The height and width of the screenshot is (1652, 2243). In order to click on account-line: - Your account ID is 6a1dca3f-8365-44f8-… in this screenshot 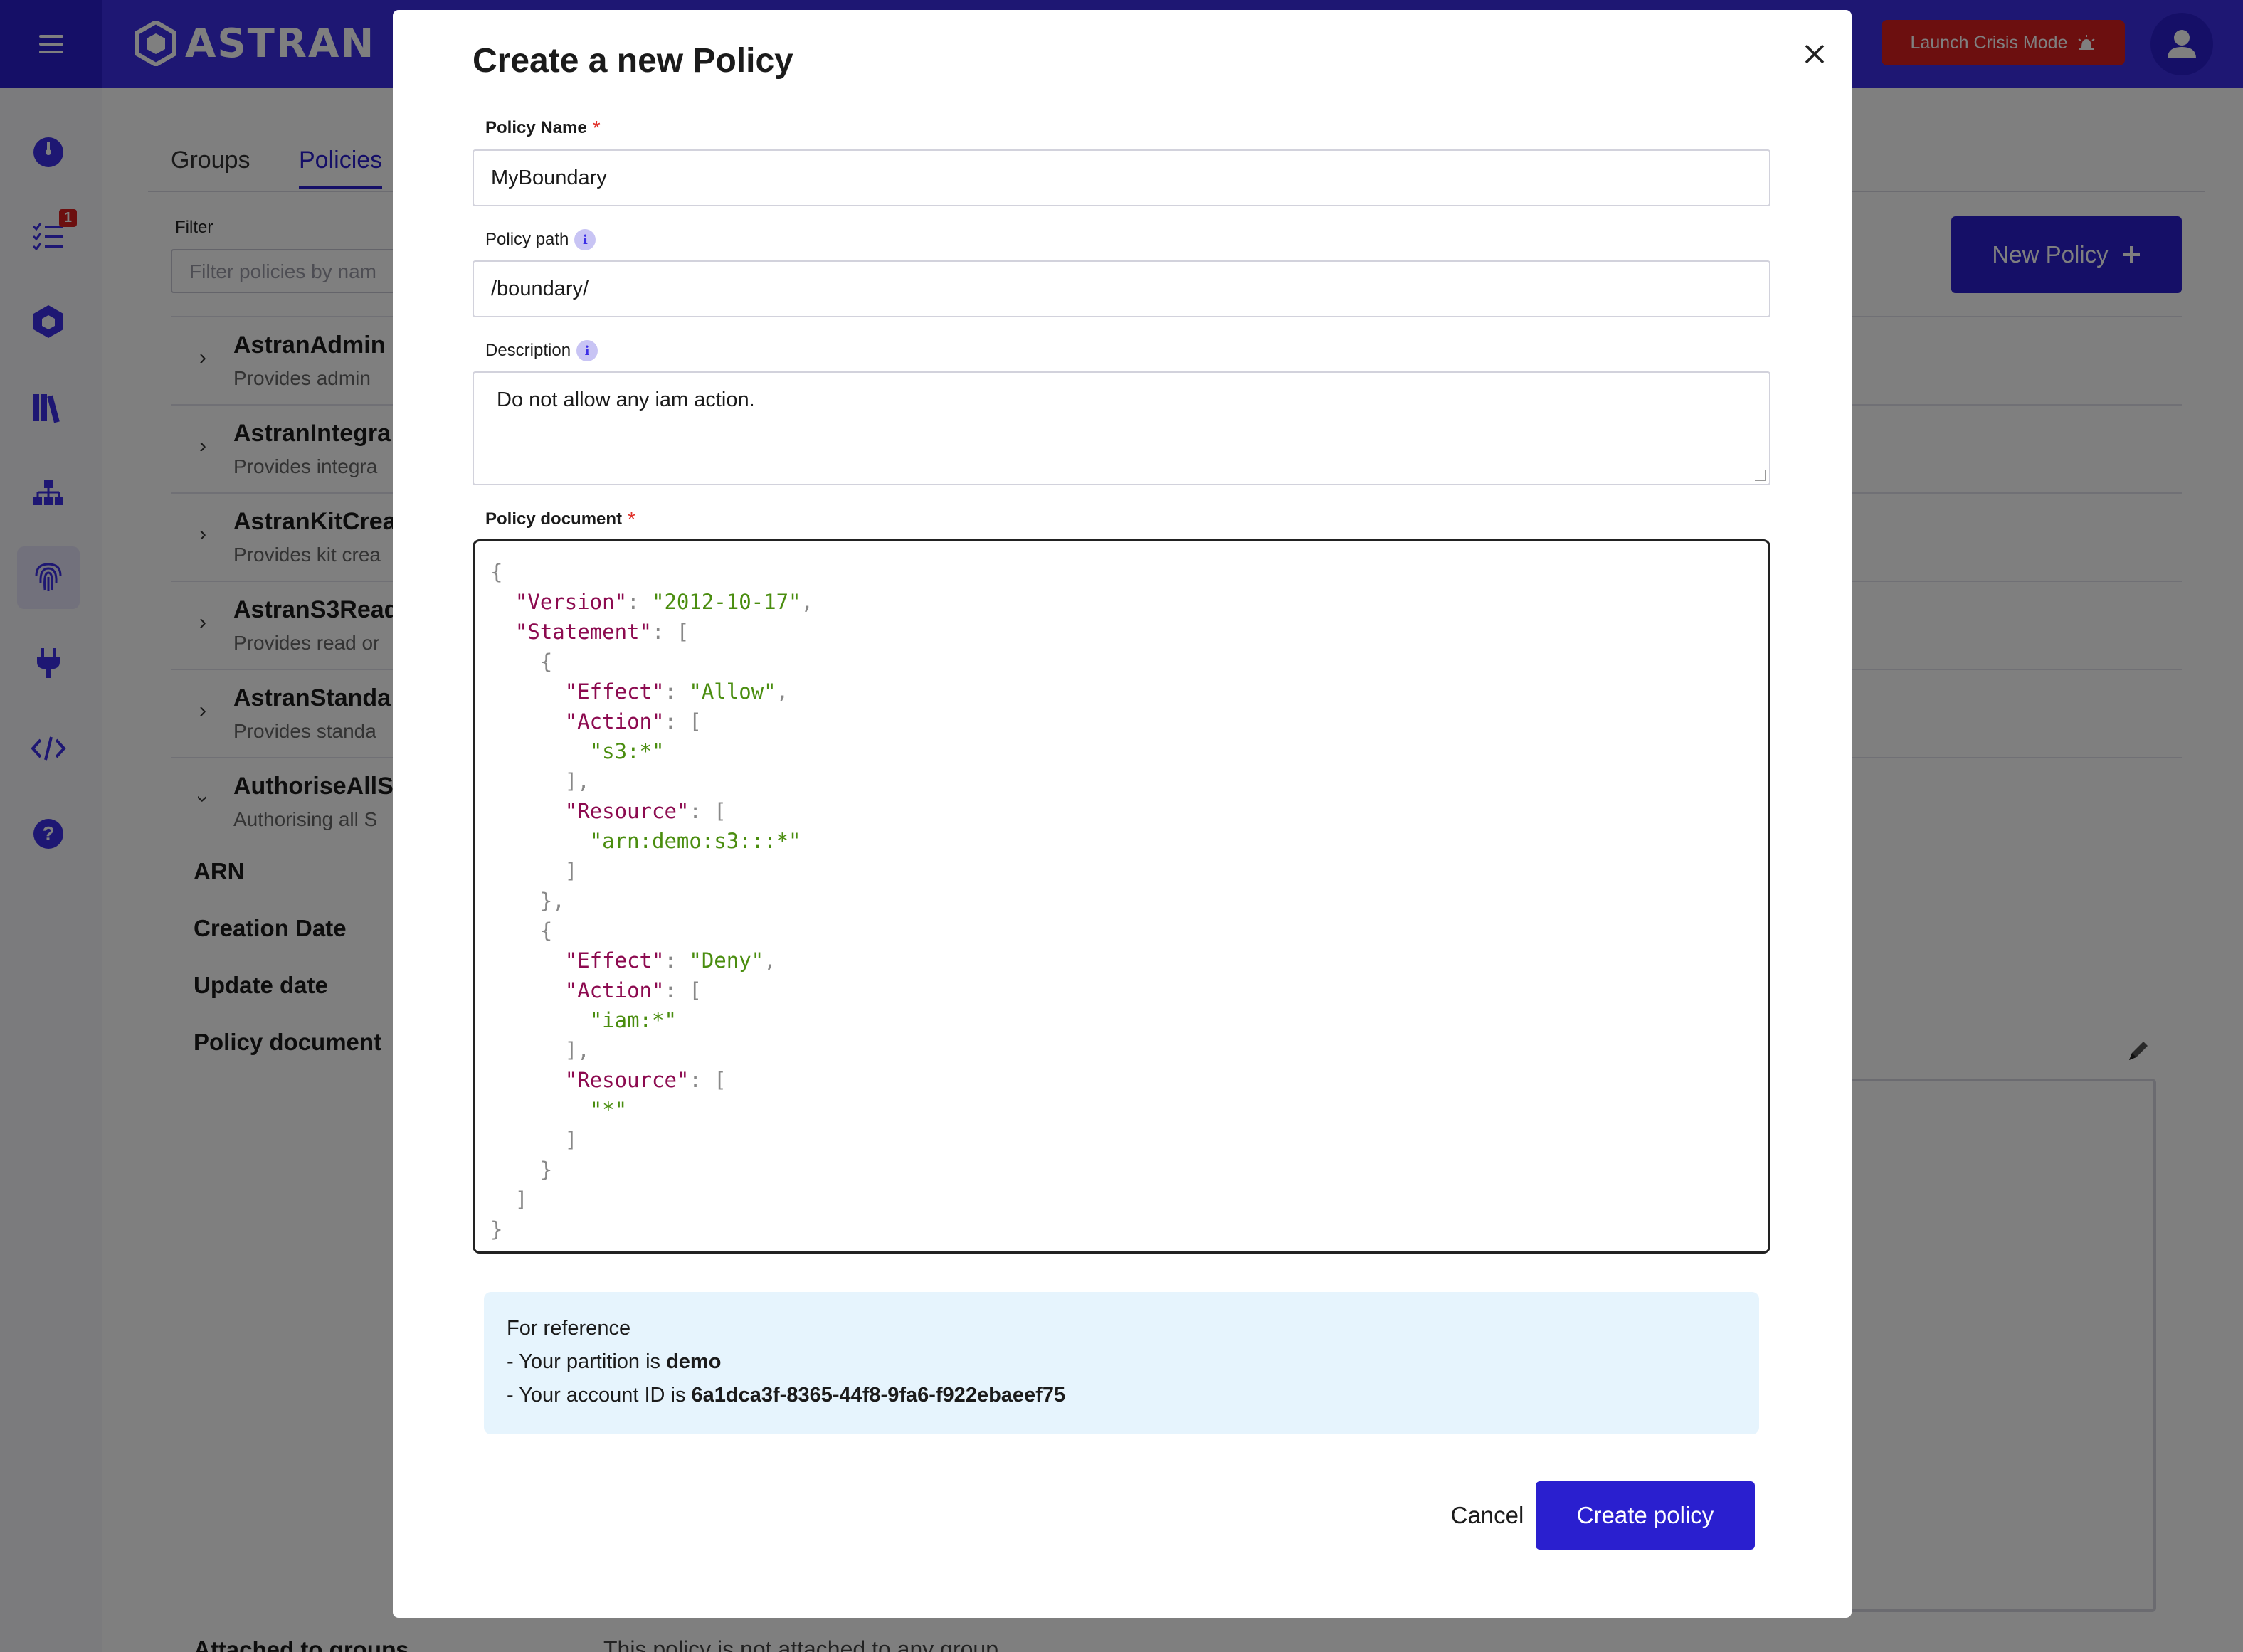, I will do `click(1121, 1395)`.